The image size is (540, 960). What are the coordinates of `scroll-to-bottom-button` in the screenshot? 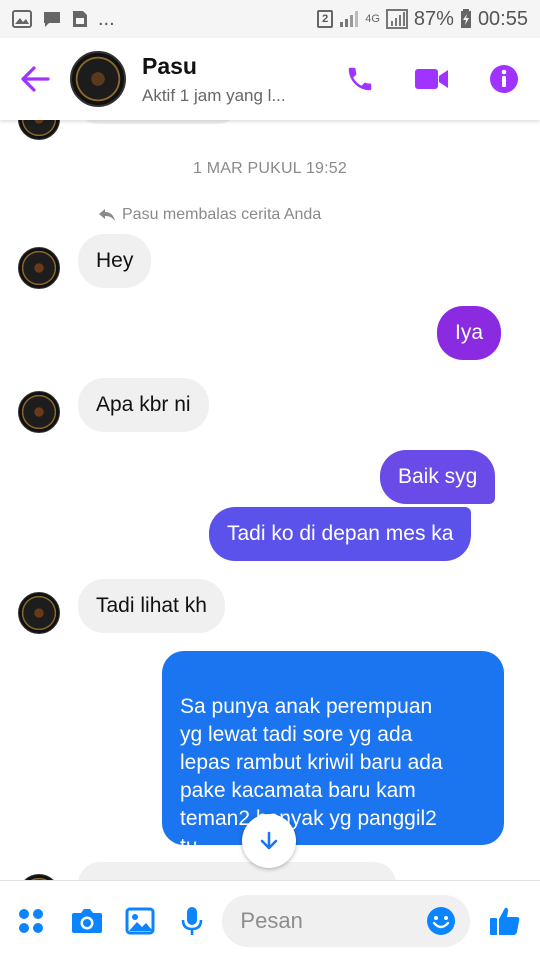 It's located at (269, 841).